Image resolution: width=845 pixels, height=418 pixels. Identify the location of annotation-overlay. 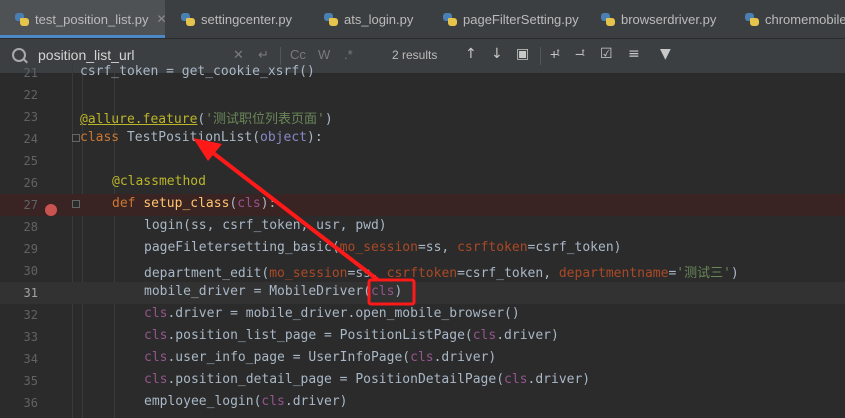
(304, 222).